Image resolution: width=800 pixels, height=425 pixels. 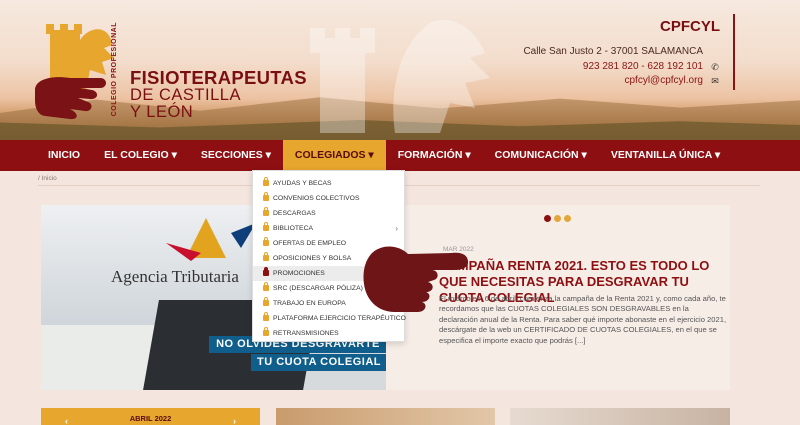 I want to click on nav-inicio: INICIO, so click(x=64, y=155).